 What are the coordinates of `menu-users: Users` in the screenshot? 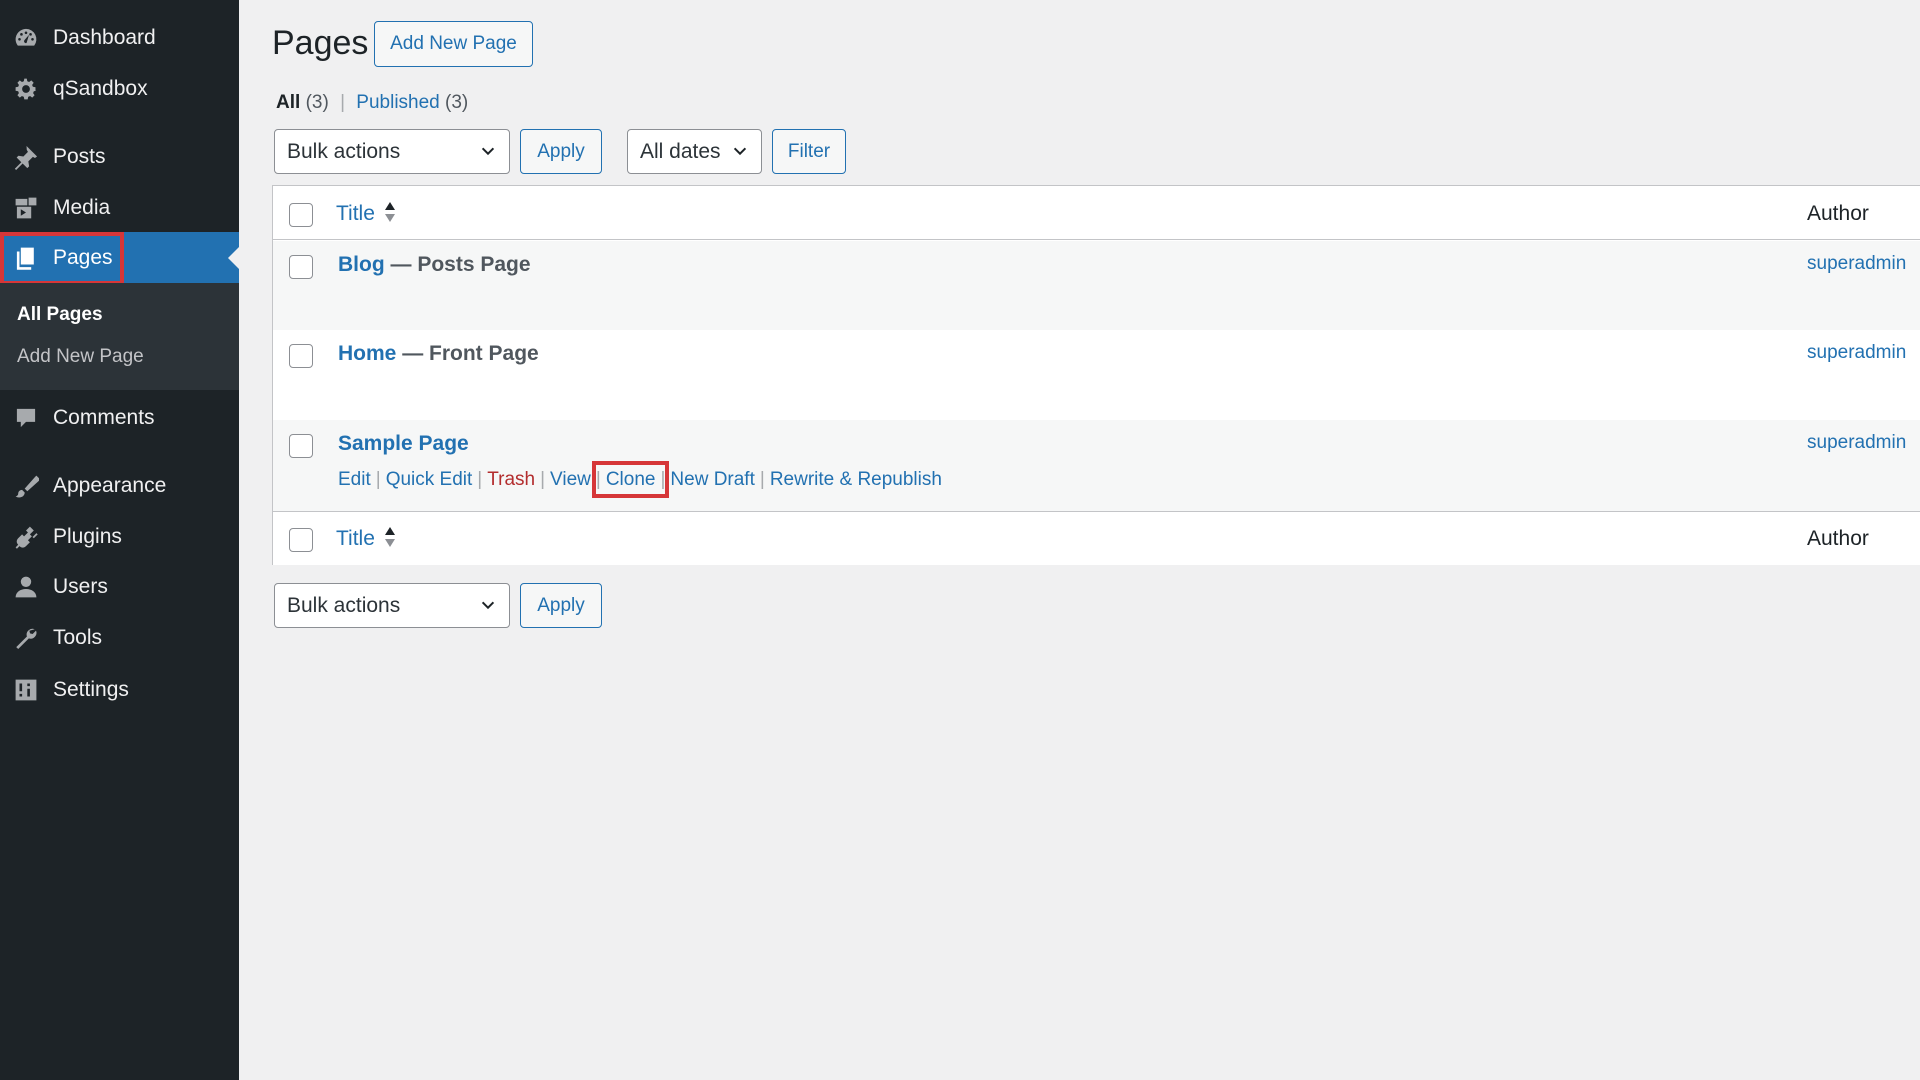 It's located at (119, 586).